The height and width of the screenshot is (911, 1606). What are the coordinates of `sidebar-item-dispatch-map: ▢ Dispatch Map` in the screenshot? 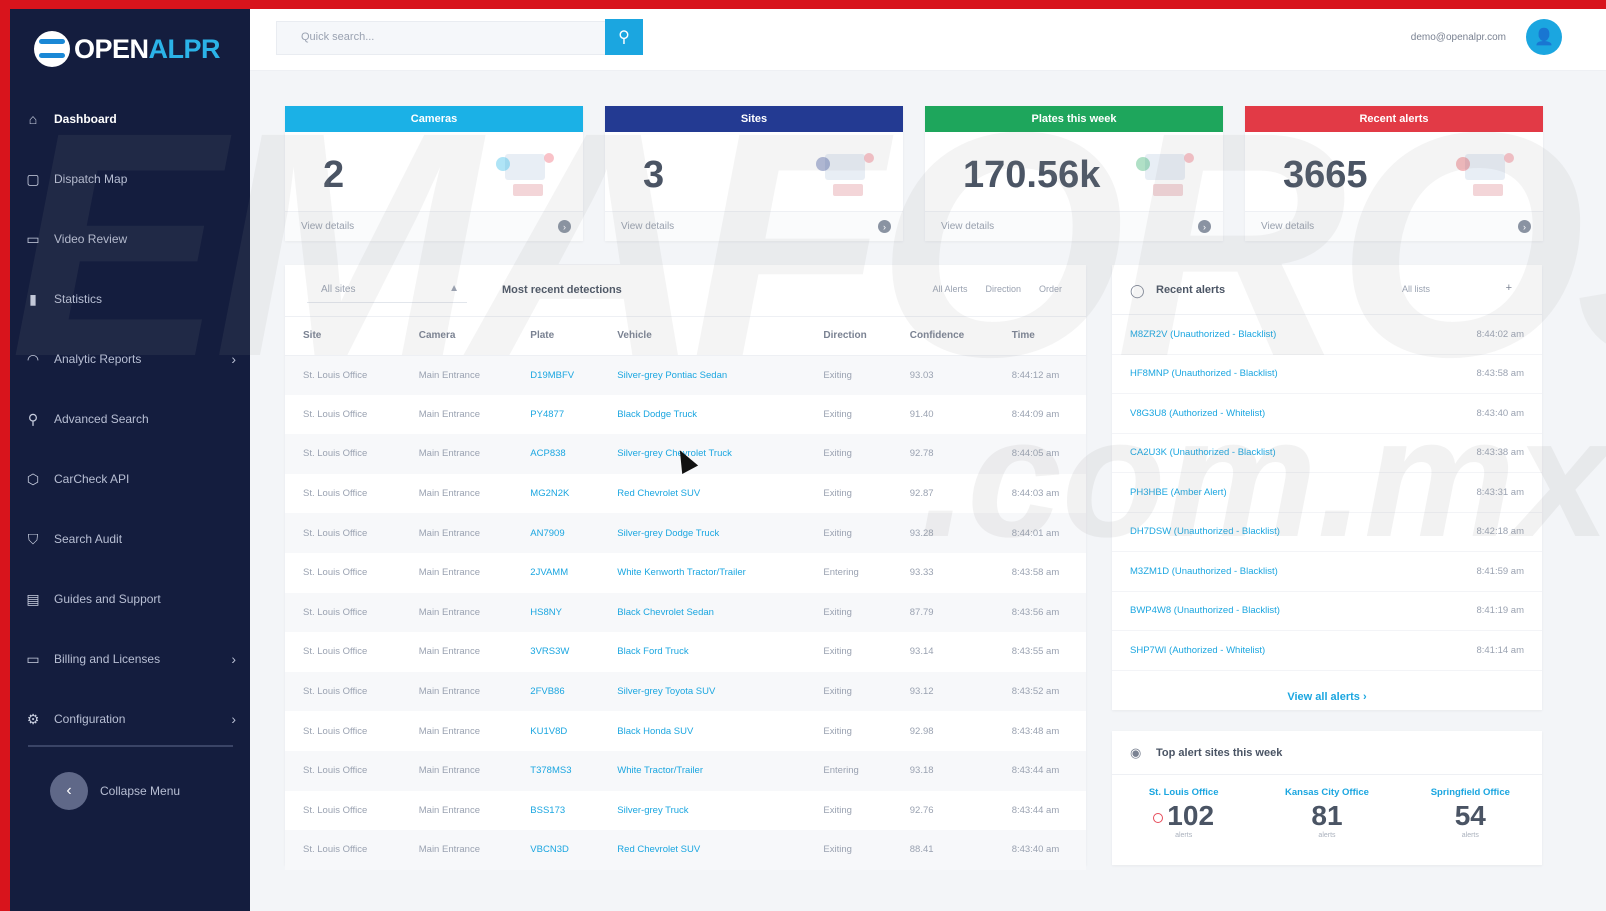 It's located at (130, 179).